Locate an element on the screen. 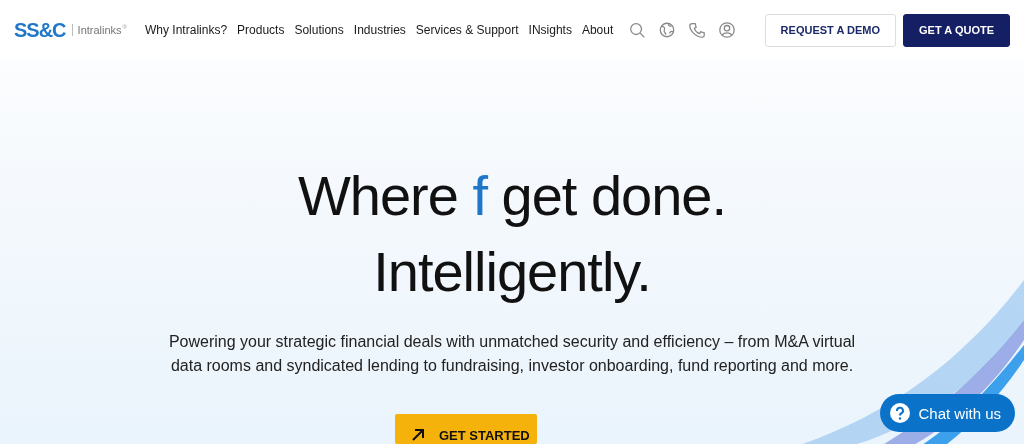 This screenshot has height=444, width=1024. headline: Where f get done. is located at coordinates (512, 196).